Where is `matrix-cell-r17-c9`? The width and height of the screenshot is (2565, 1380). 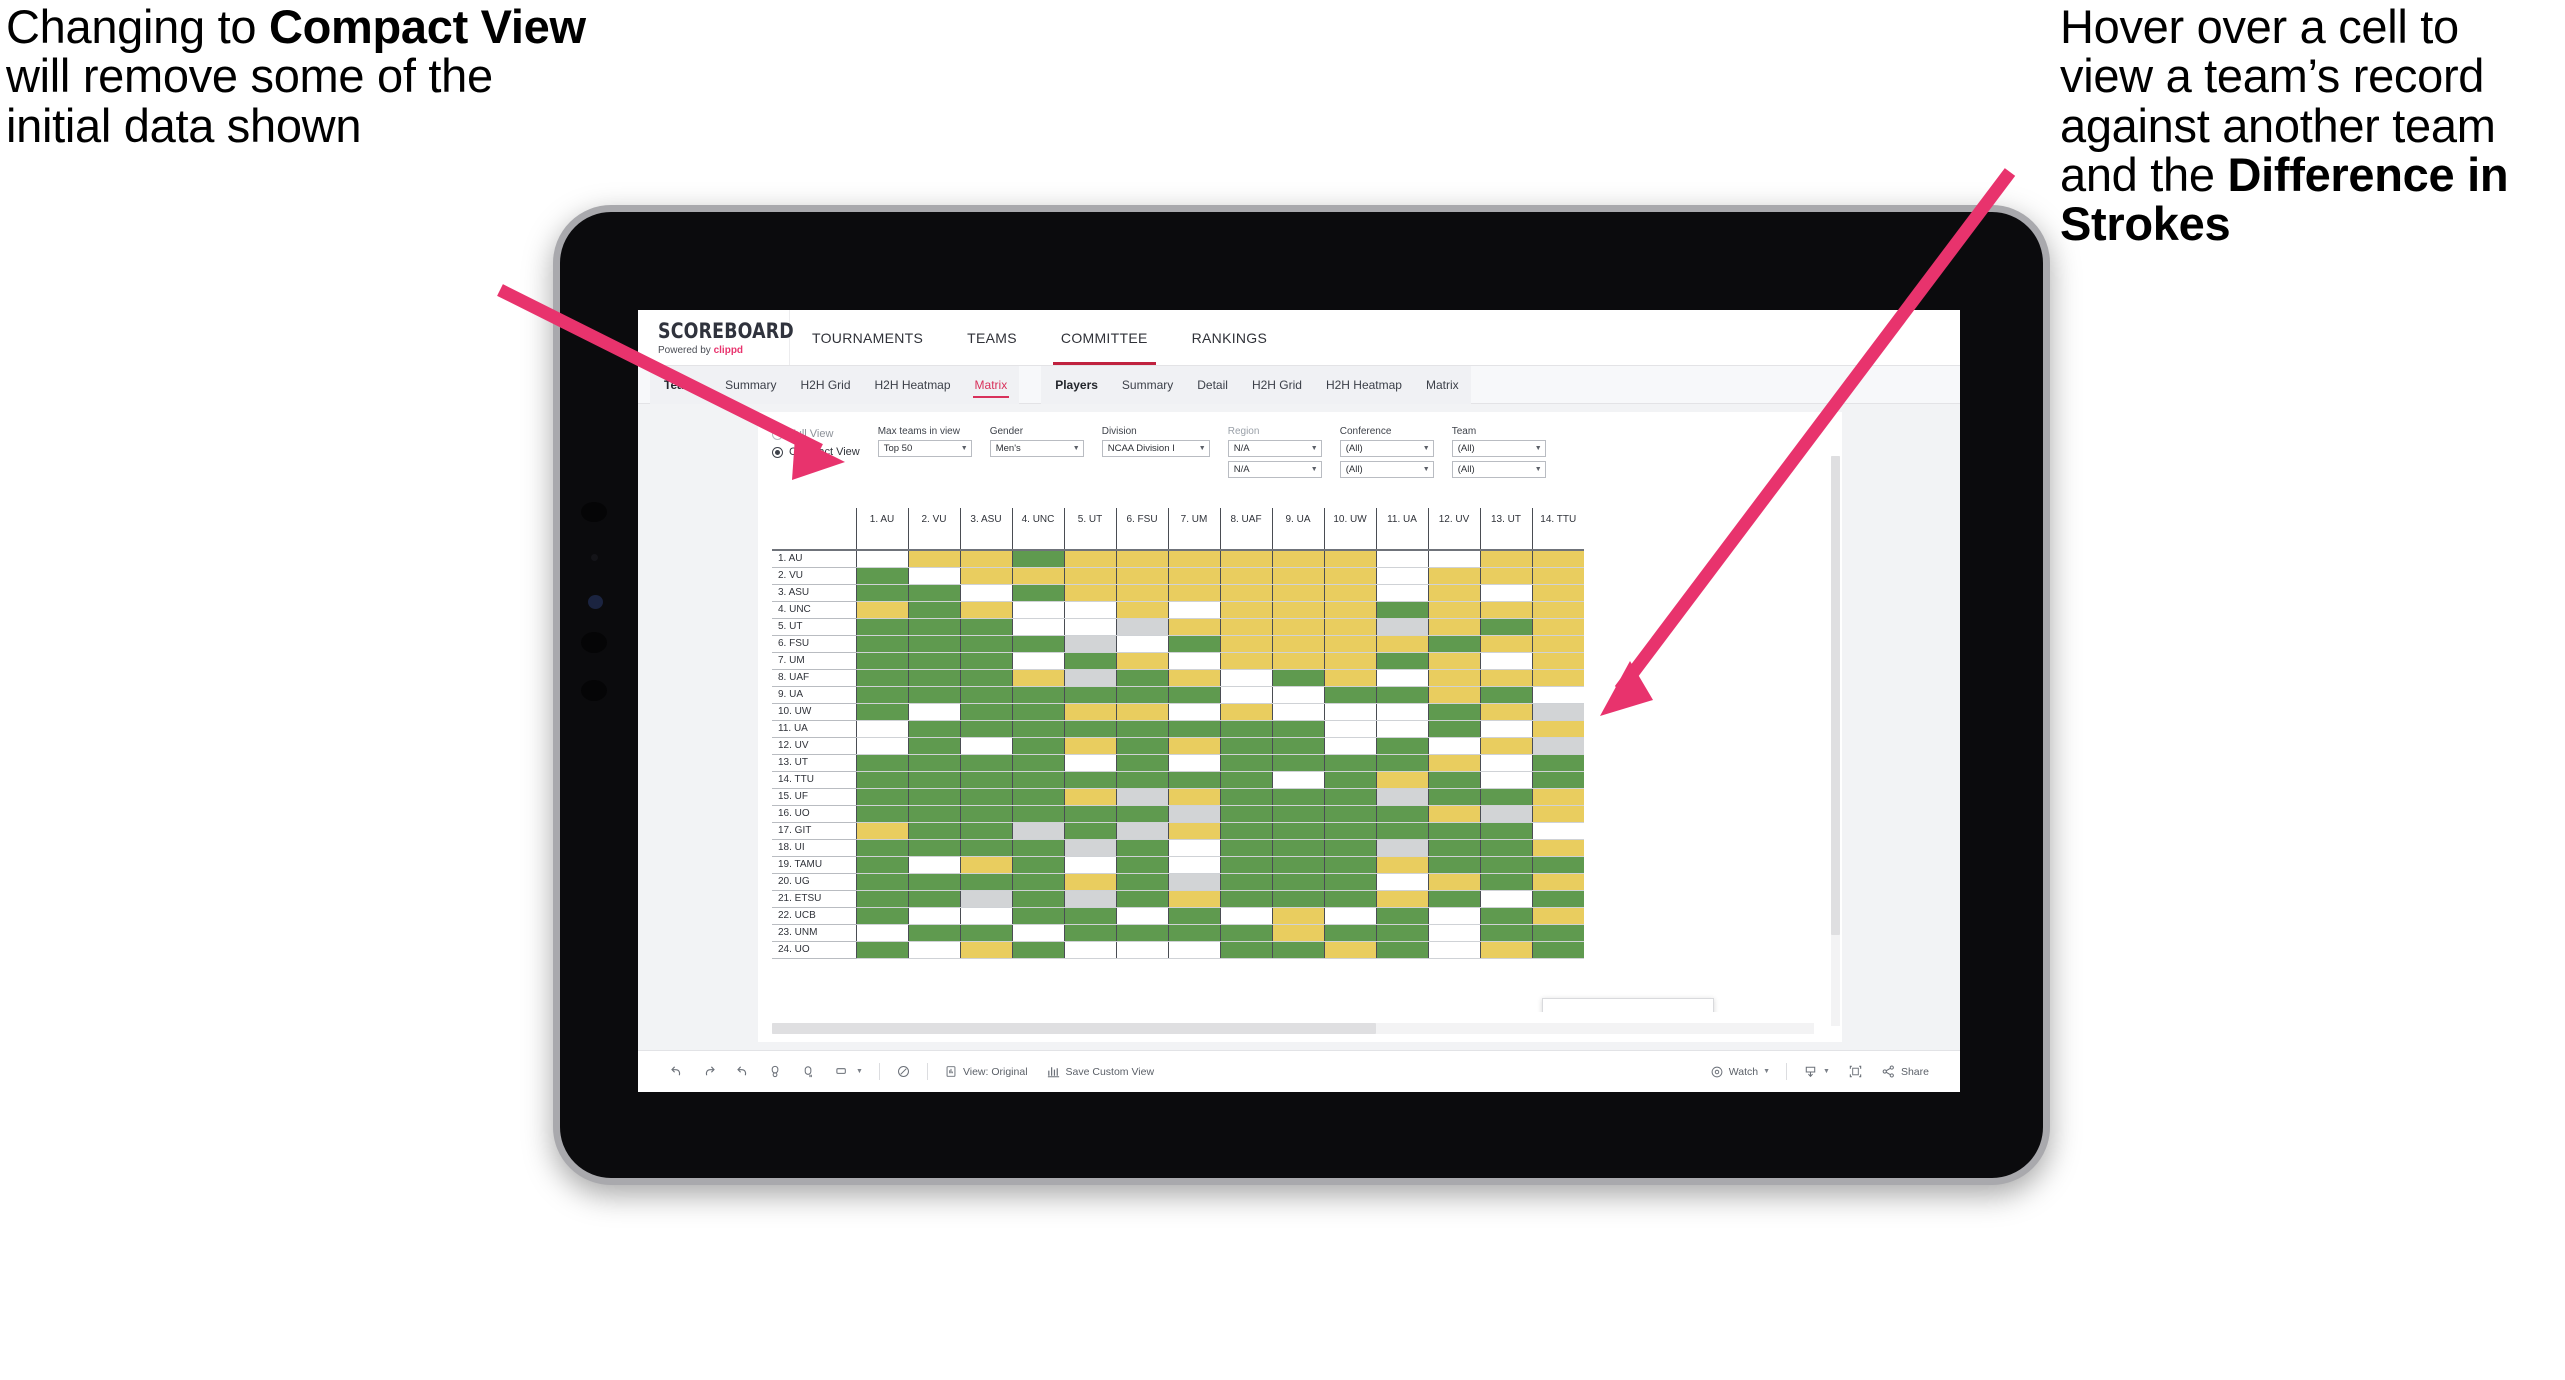 matrix-cell-r17-c9 is located at coordinates (1297, 831).